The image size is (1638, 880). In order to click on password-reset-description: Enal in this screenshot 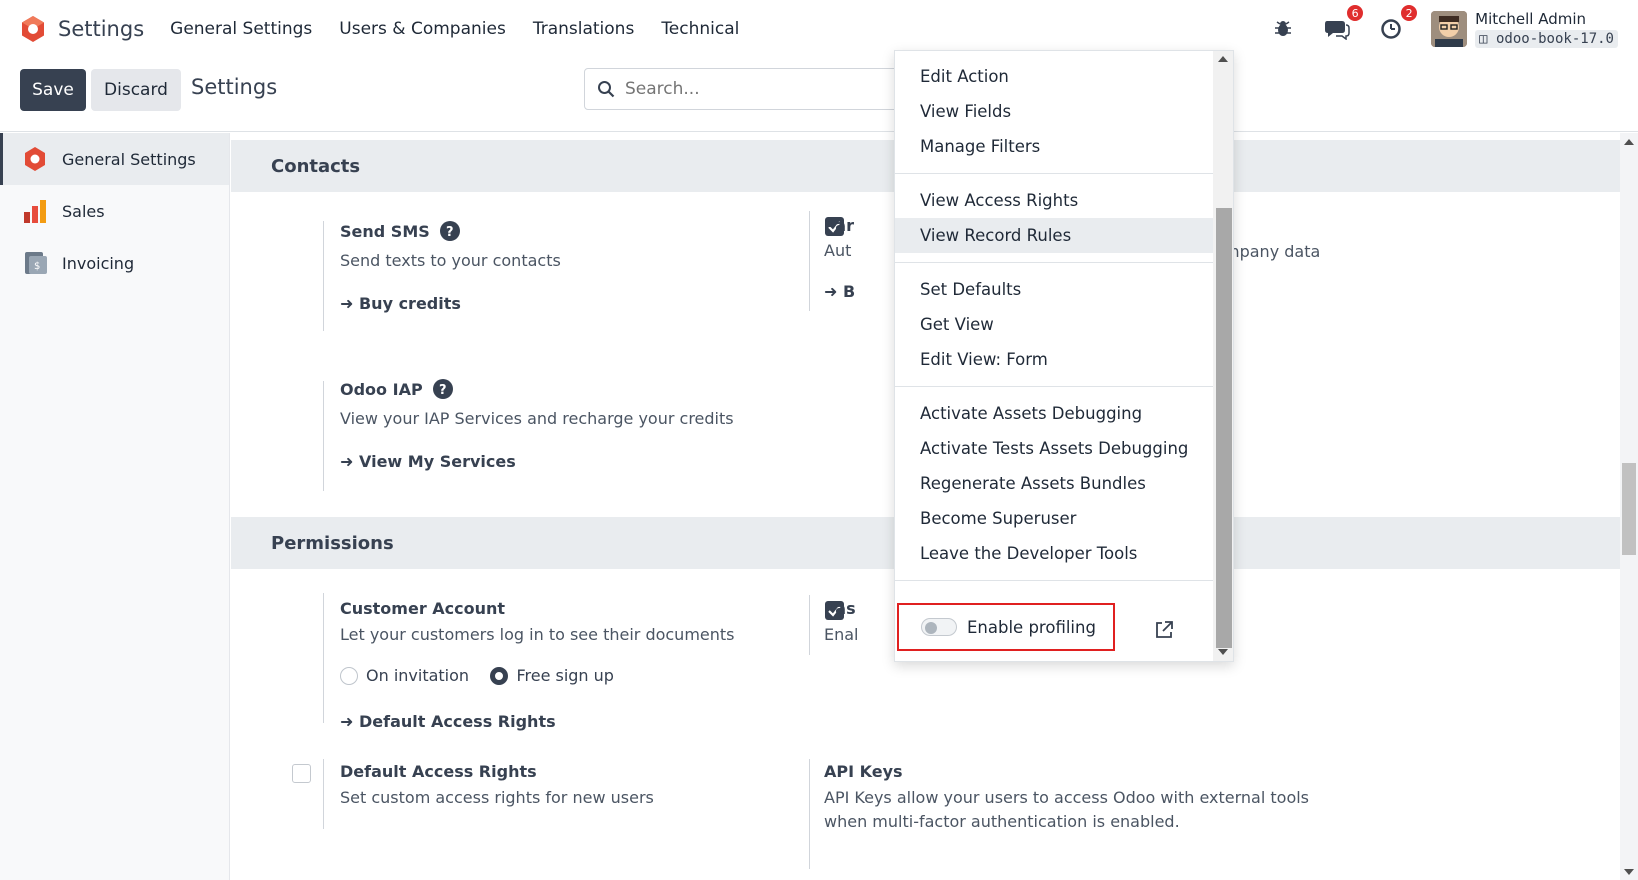, I will do `click(841, 634)`.